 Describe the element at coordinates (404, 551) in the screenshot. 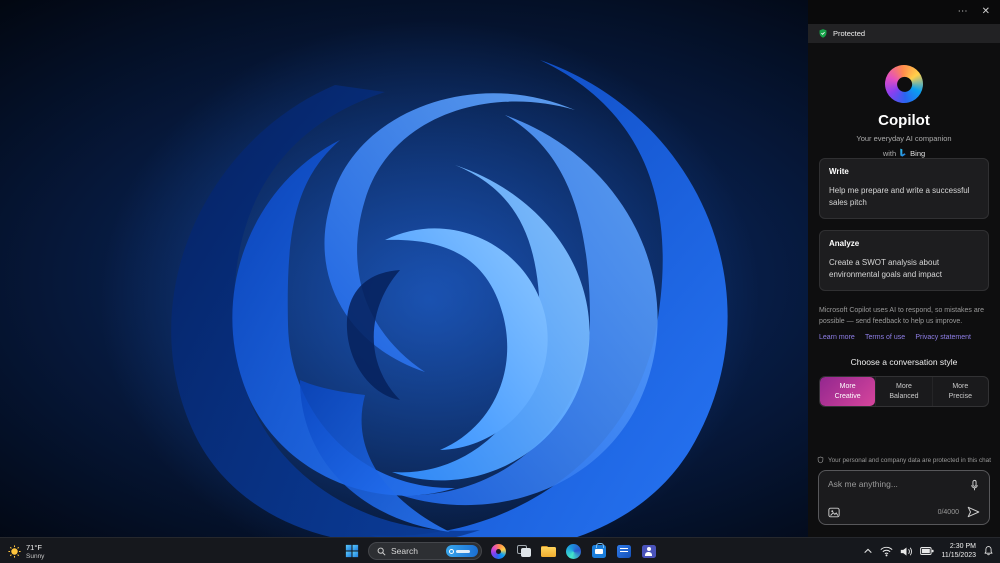

I see `search-label: Search` at that location.